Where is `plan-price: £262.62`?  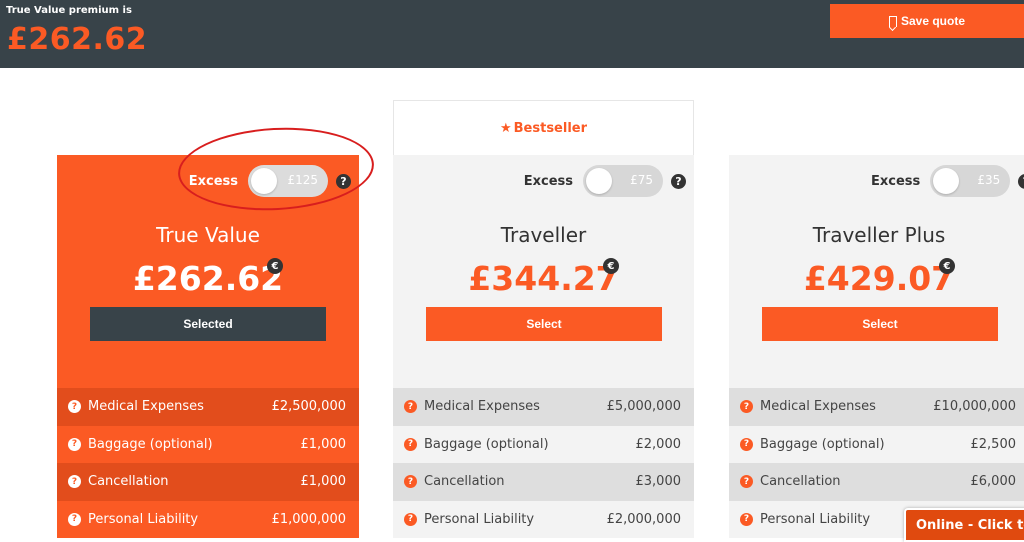
plan-price: £262.62 is located at coordinates (208, 278).